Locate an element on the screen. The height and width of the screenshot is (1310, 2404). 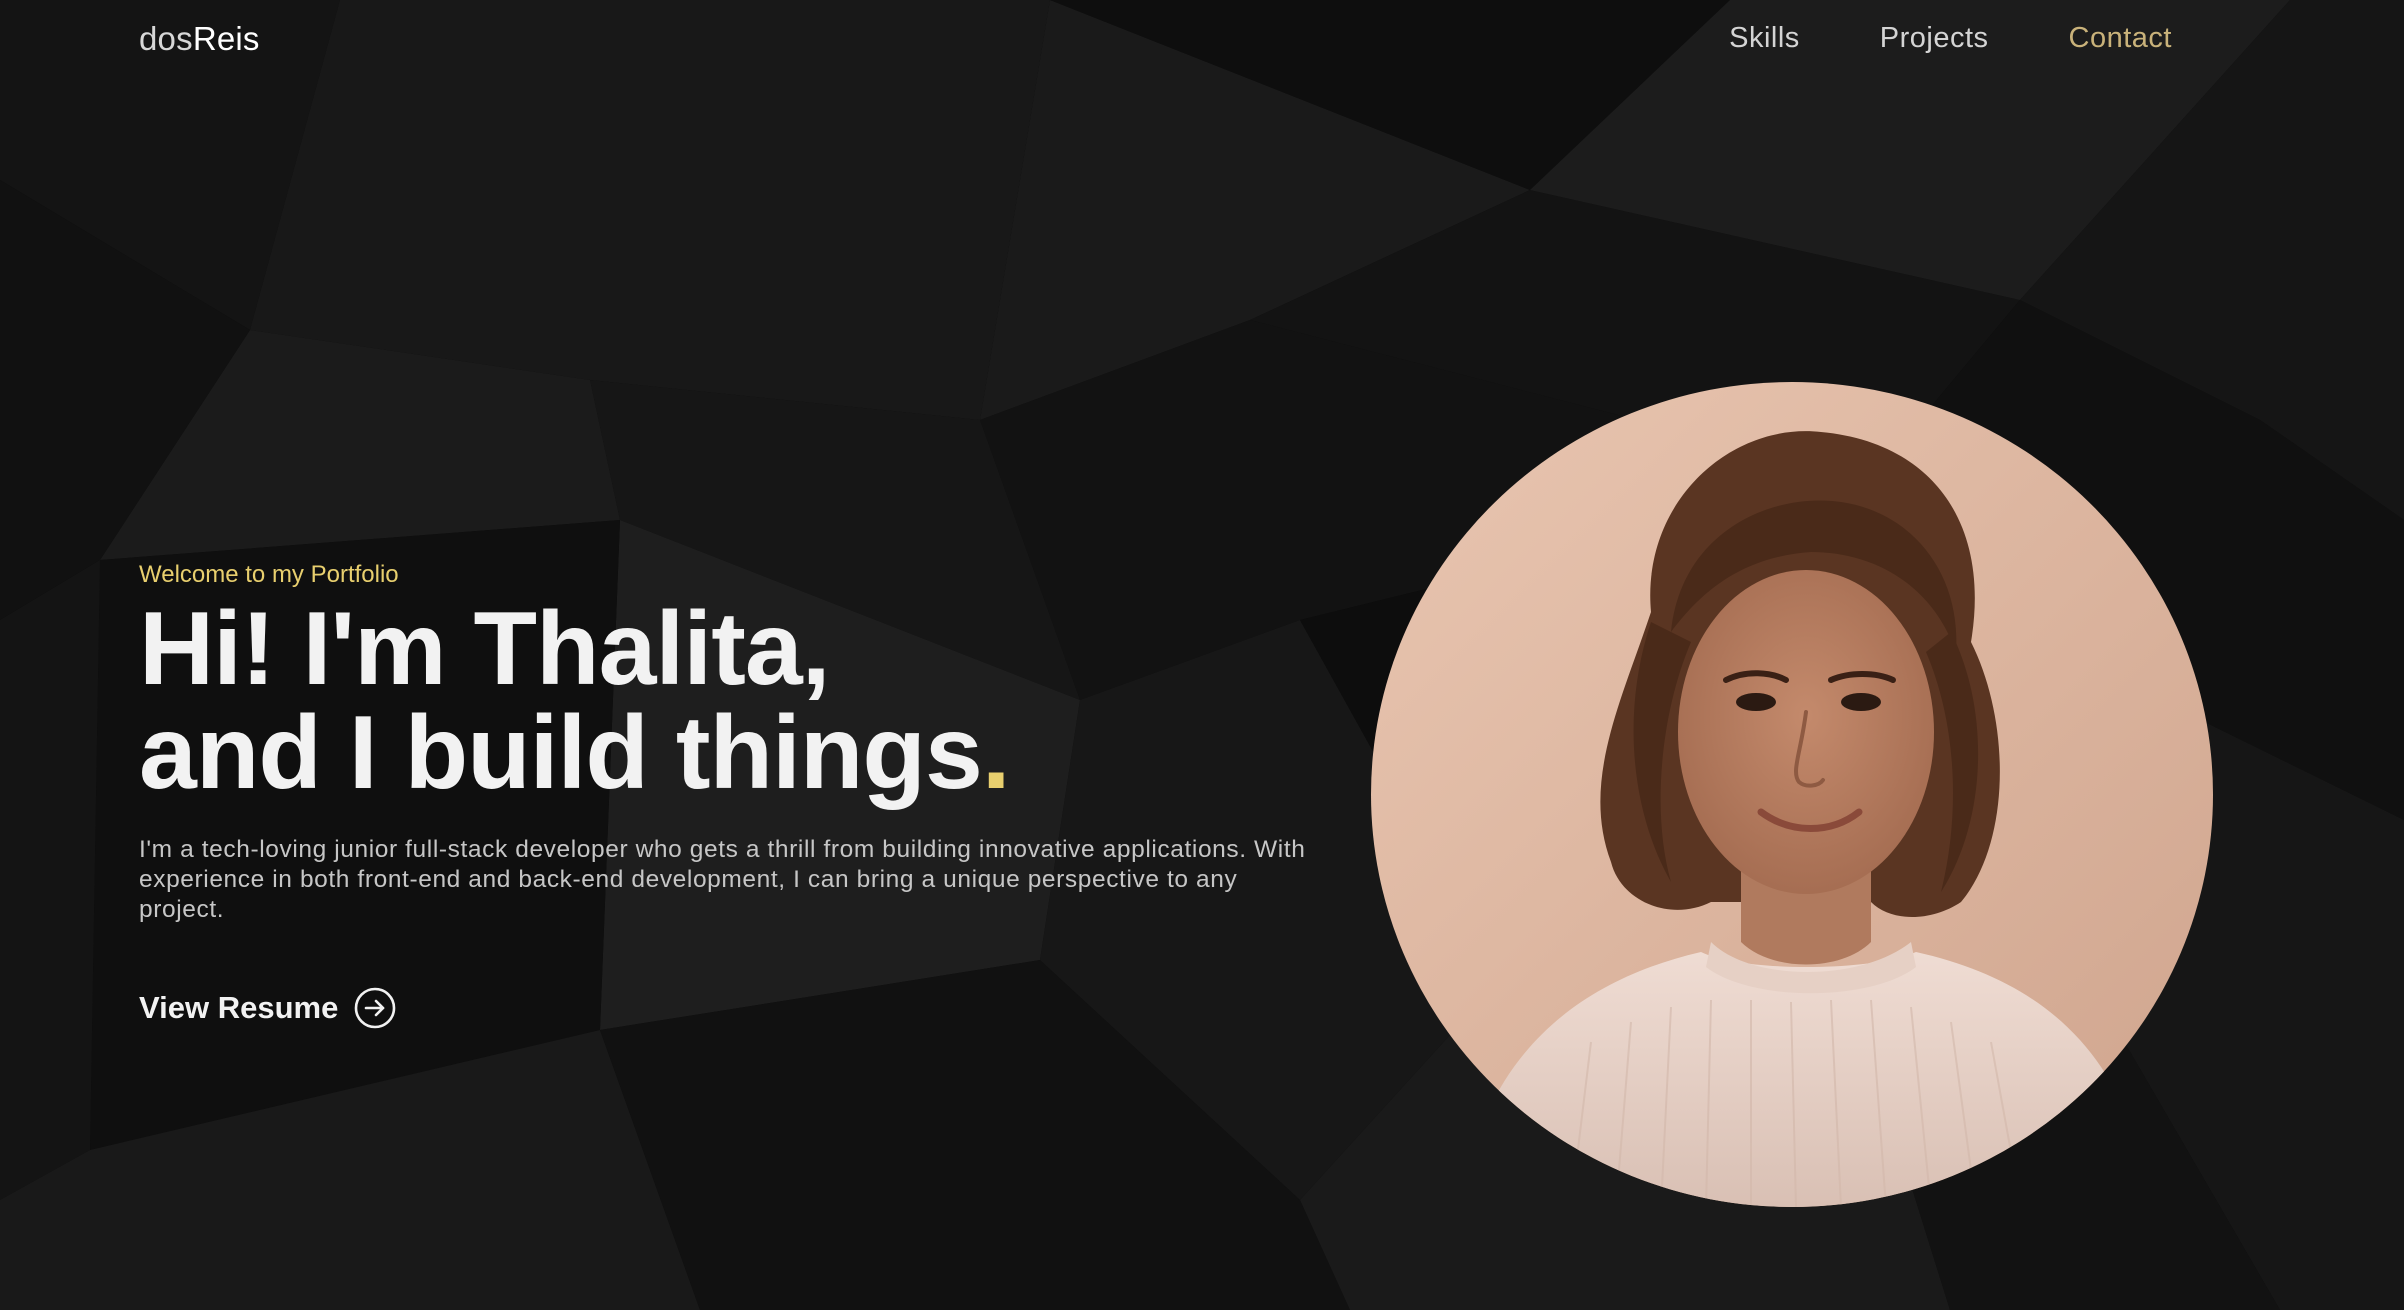
nav-link-skills: Skills is located at coordinates (1764, 38).